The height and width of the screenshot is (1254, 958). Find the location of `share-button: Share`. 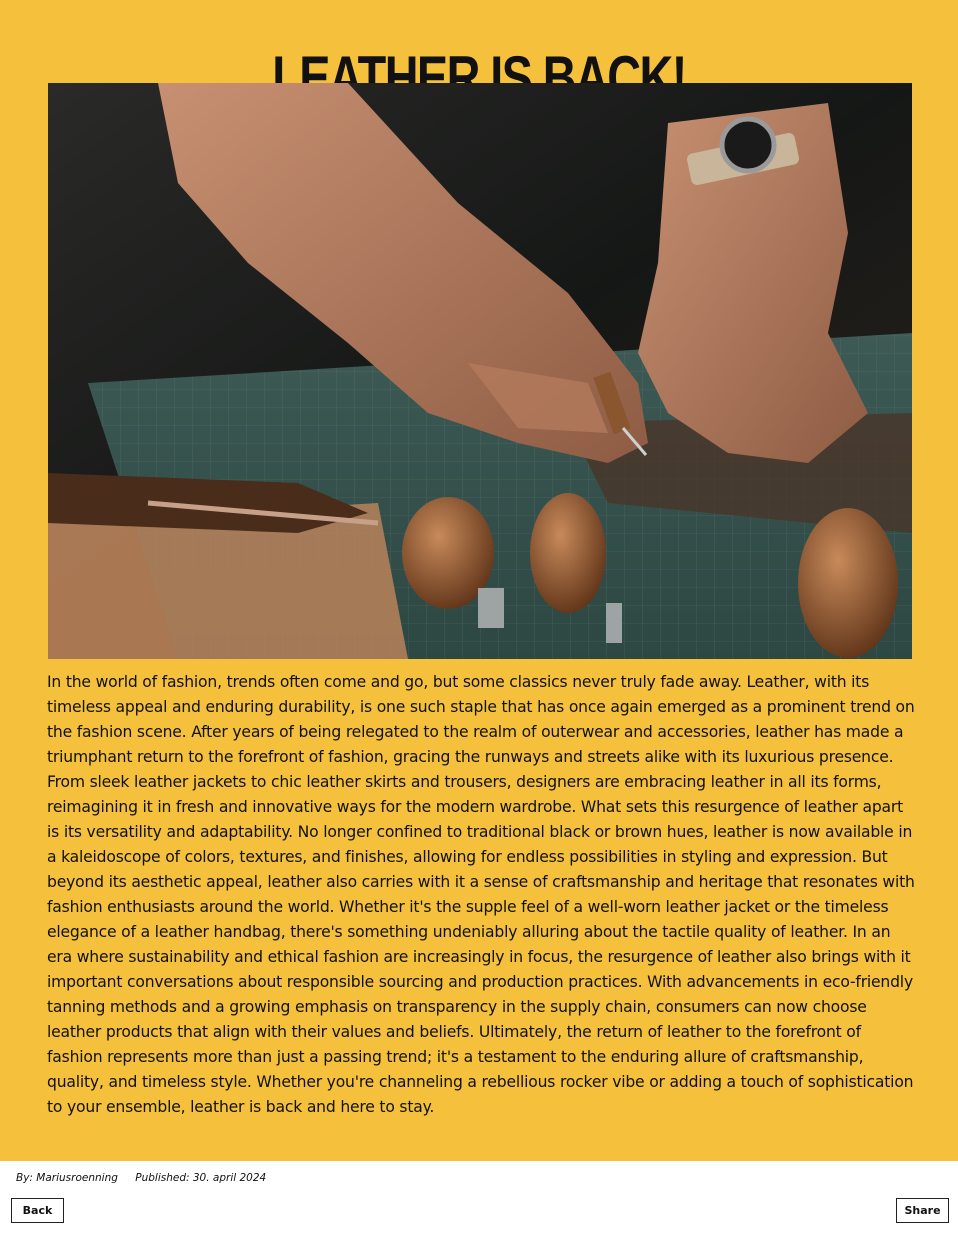

share-button: Share is located at coordinates (922, 1210).